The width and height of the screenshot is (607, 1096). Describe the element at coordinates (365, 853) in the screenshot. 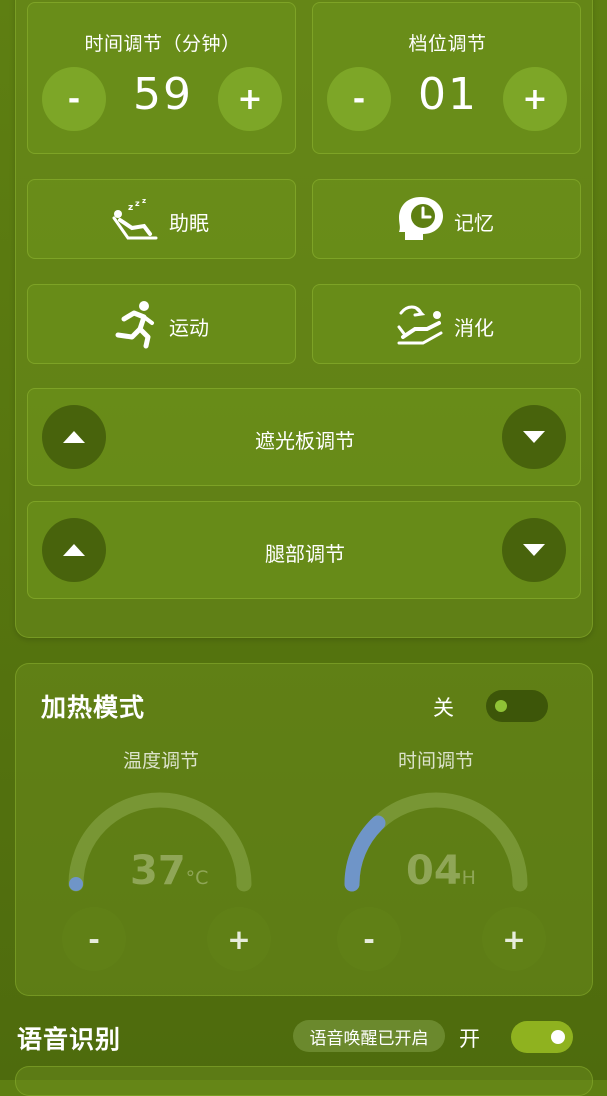

I see `gauge-progress` at that location.